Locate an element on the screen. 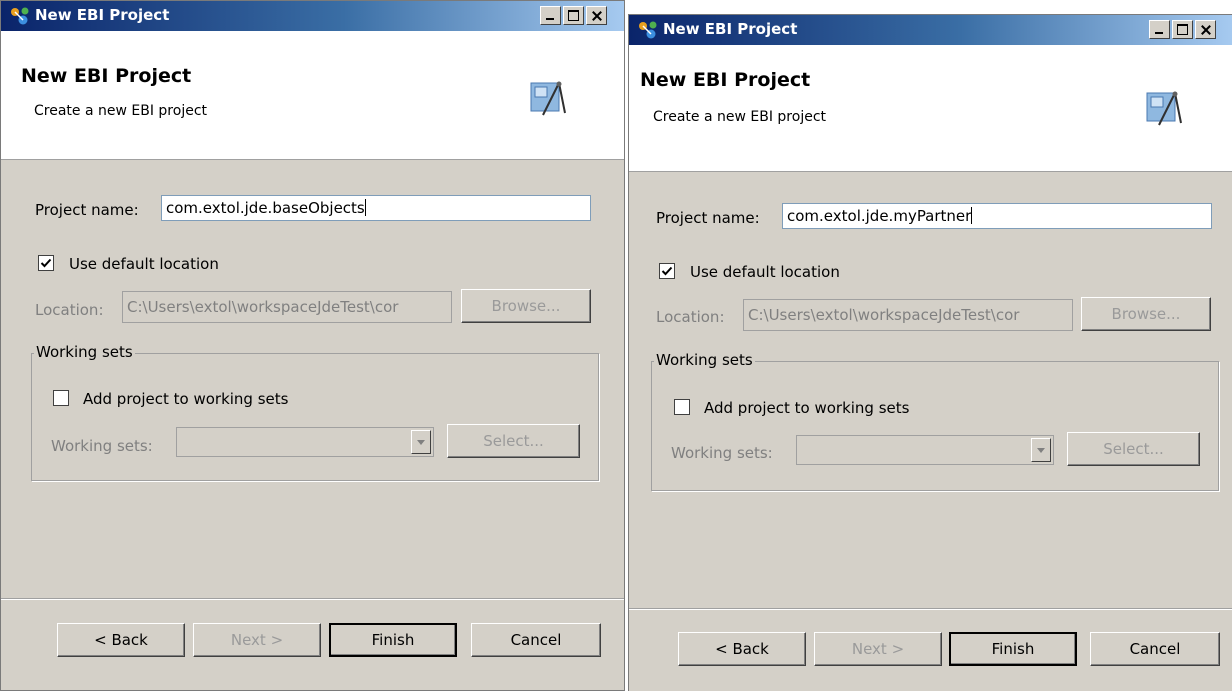 The image size is (1232, 691). project-name-value: com.extol.jde.myPartner is located at coordinates (879, 216).